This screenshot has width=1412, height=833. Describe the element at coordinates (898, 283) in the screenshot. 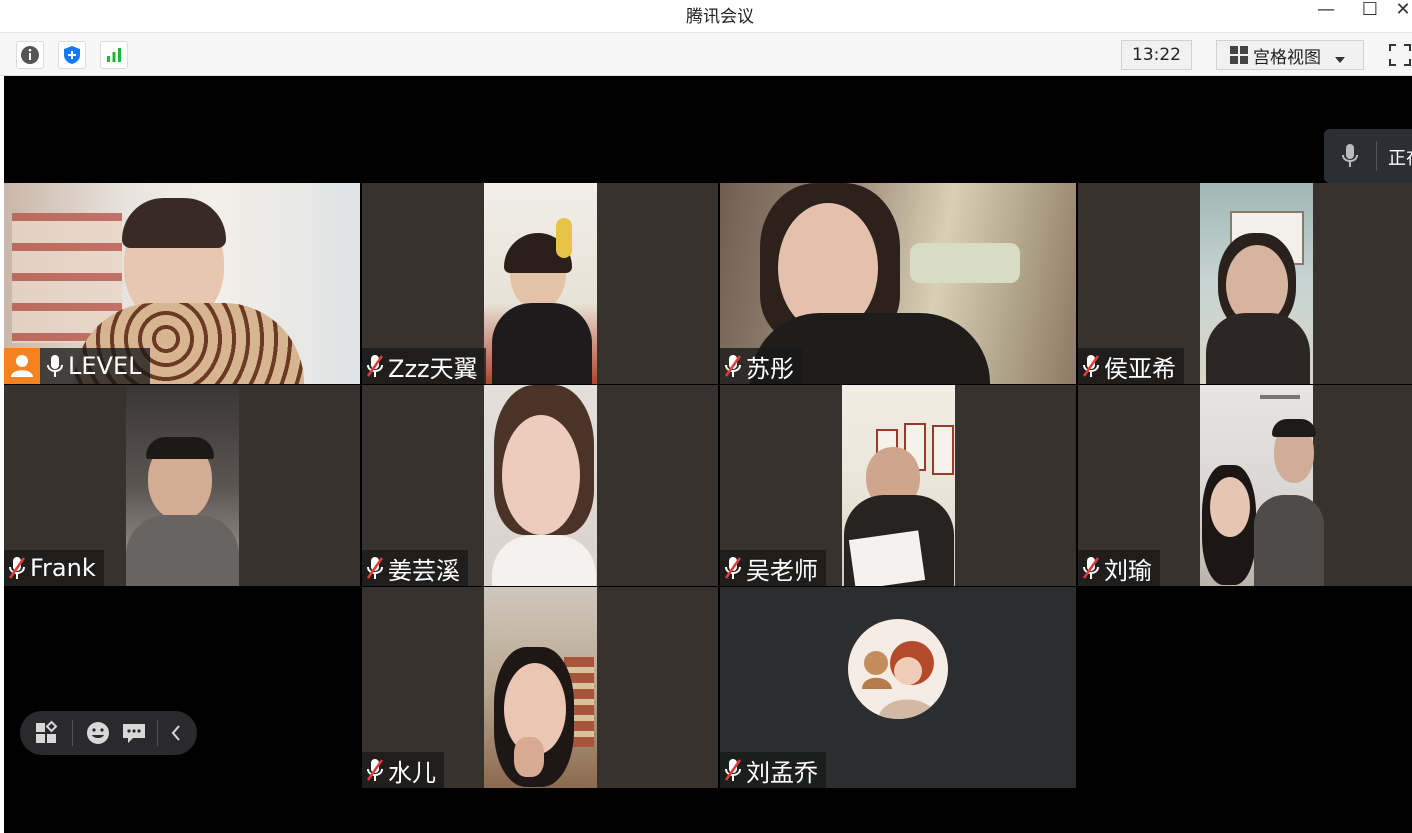

I see `participant-tile-sutong: 苏彤` at that location.